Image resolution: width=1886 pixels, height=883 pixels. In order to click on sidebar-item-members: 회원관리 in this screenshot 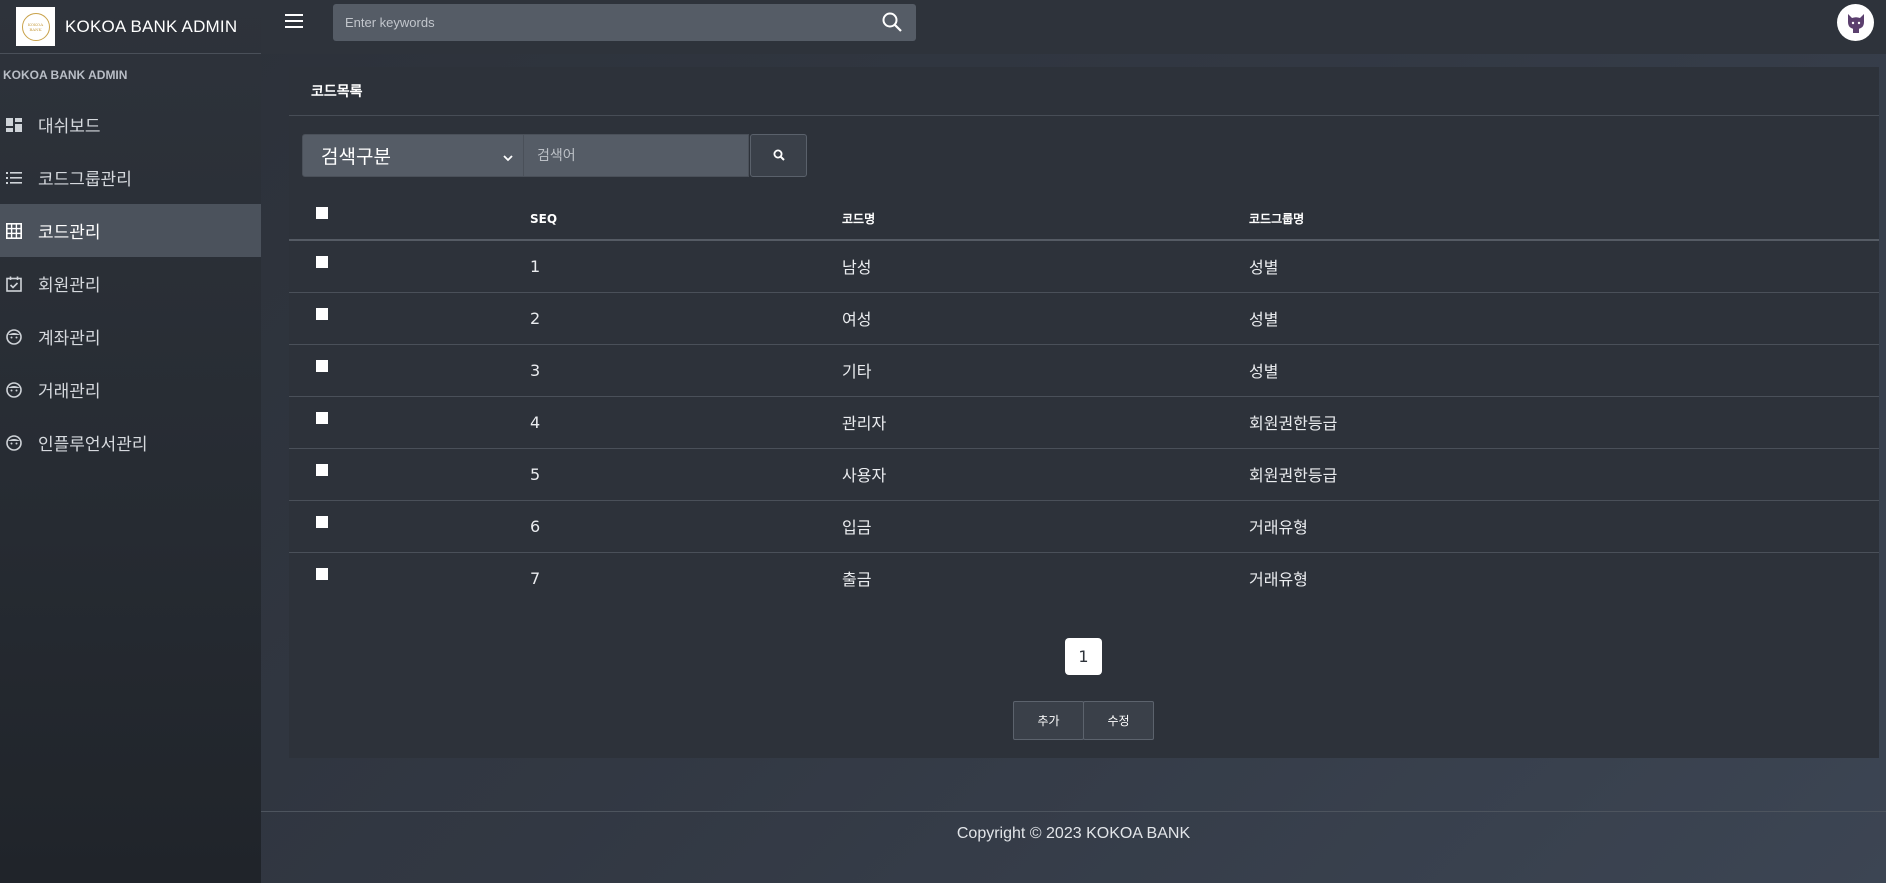, I will do `click(130, 283)`.